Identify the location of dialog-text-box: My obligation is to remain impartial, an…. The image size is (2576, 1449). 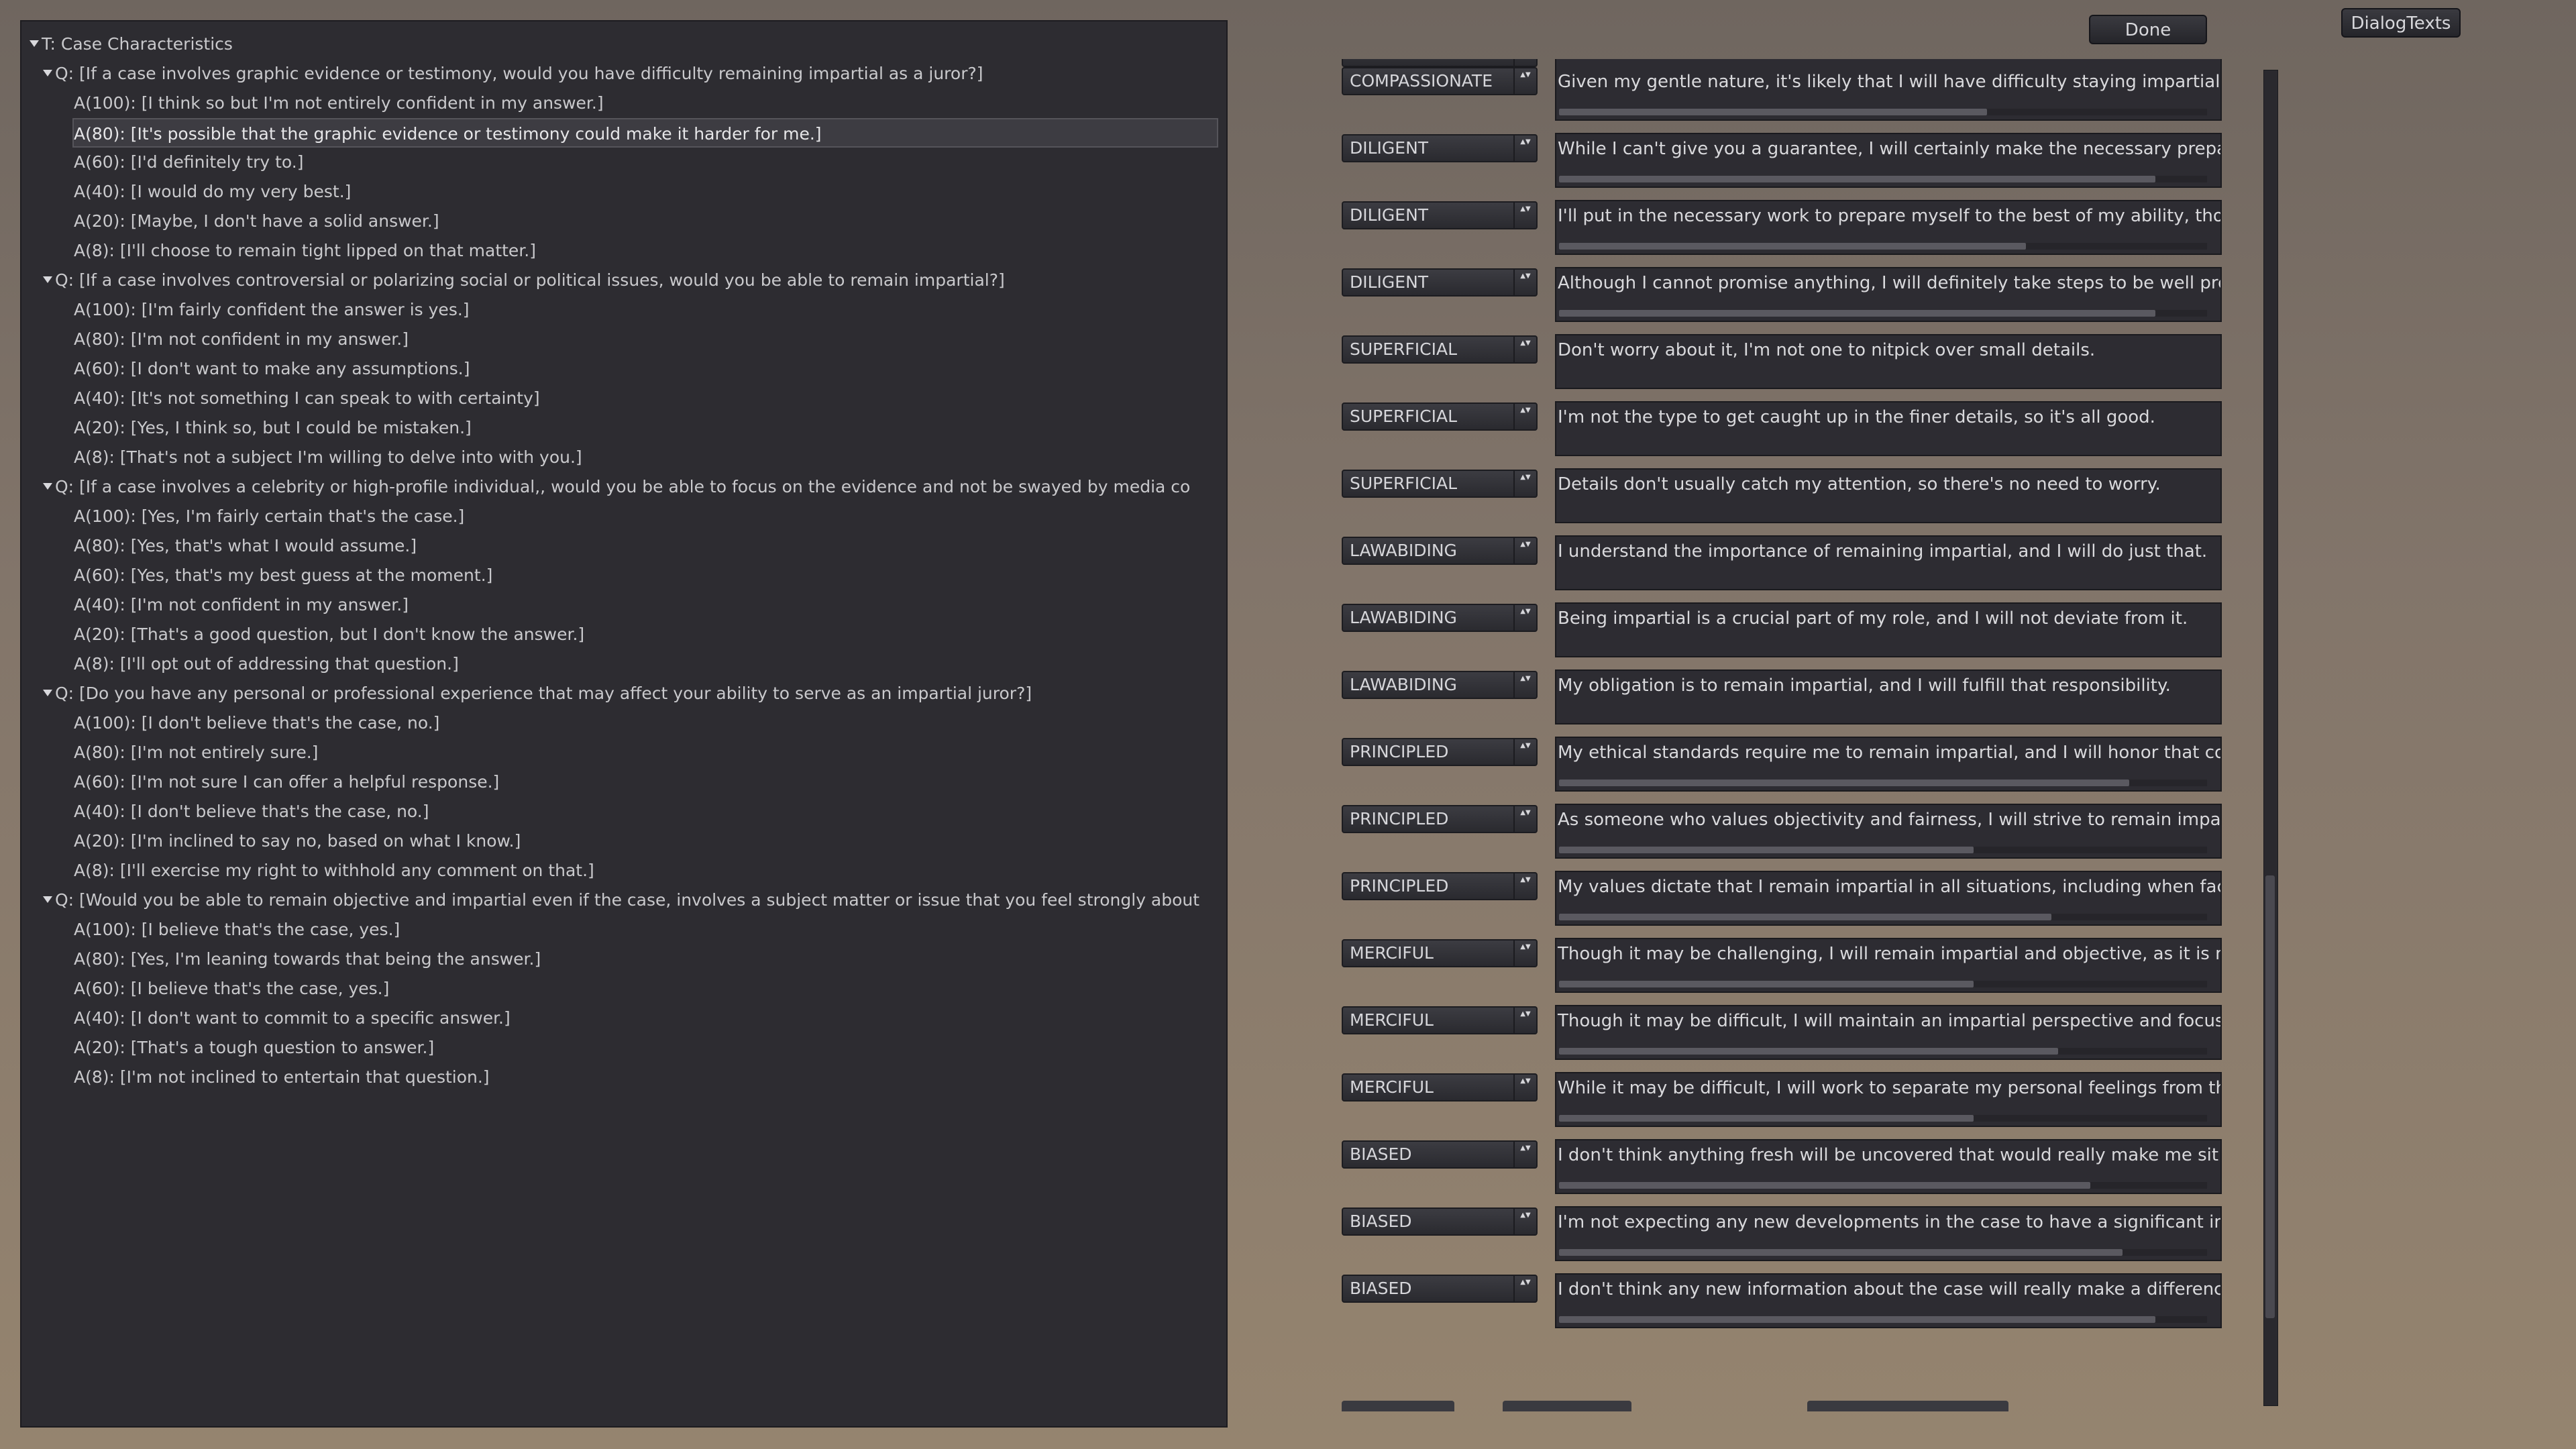
(1888, 696).